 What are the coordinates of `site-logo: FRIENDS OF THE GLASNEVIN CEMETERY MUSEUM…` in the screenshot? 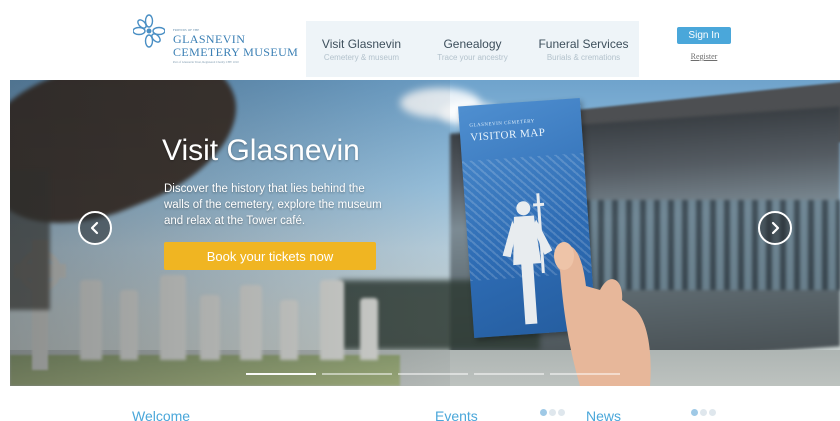 It's located at (218, 42).